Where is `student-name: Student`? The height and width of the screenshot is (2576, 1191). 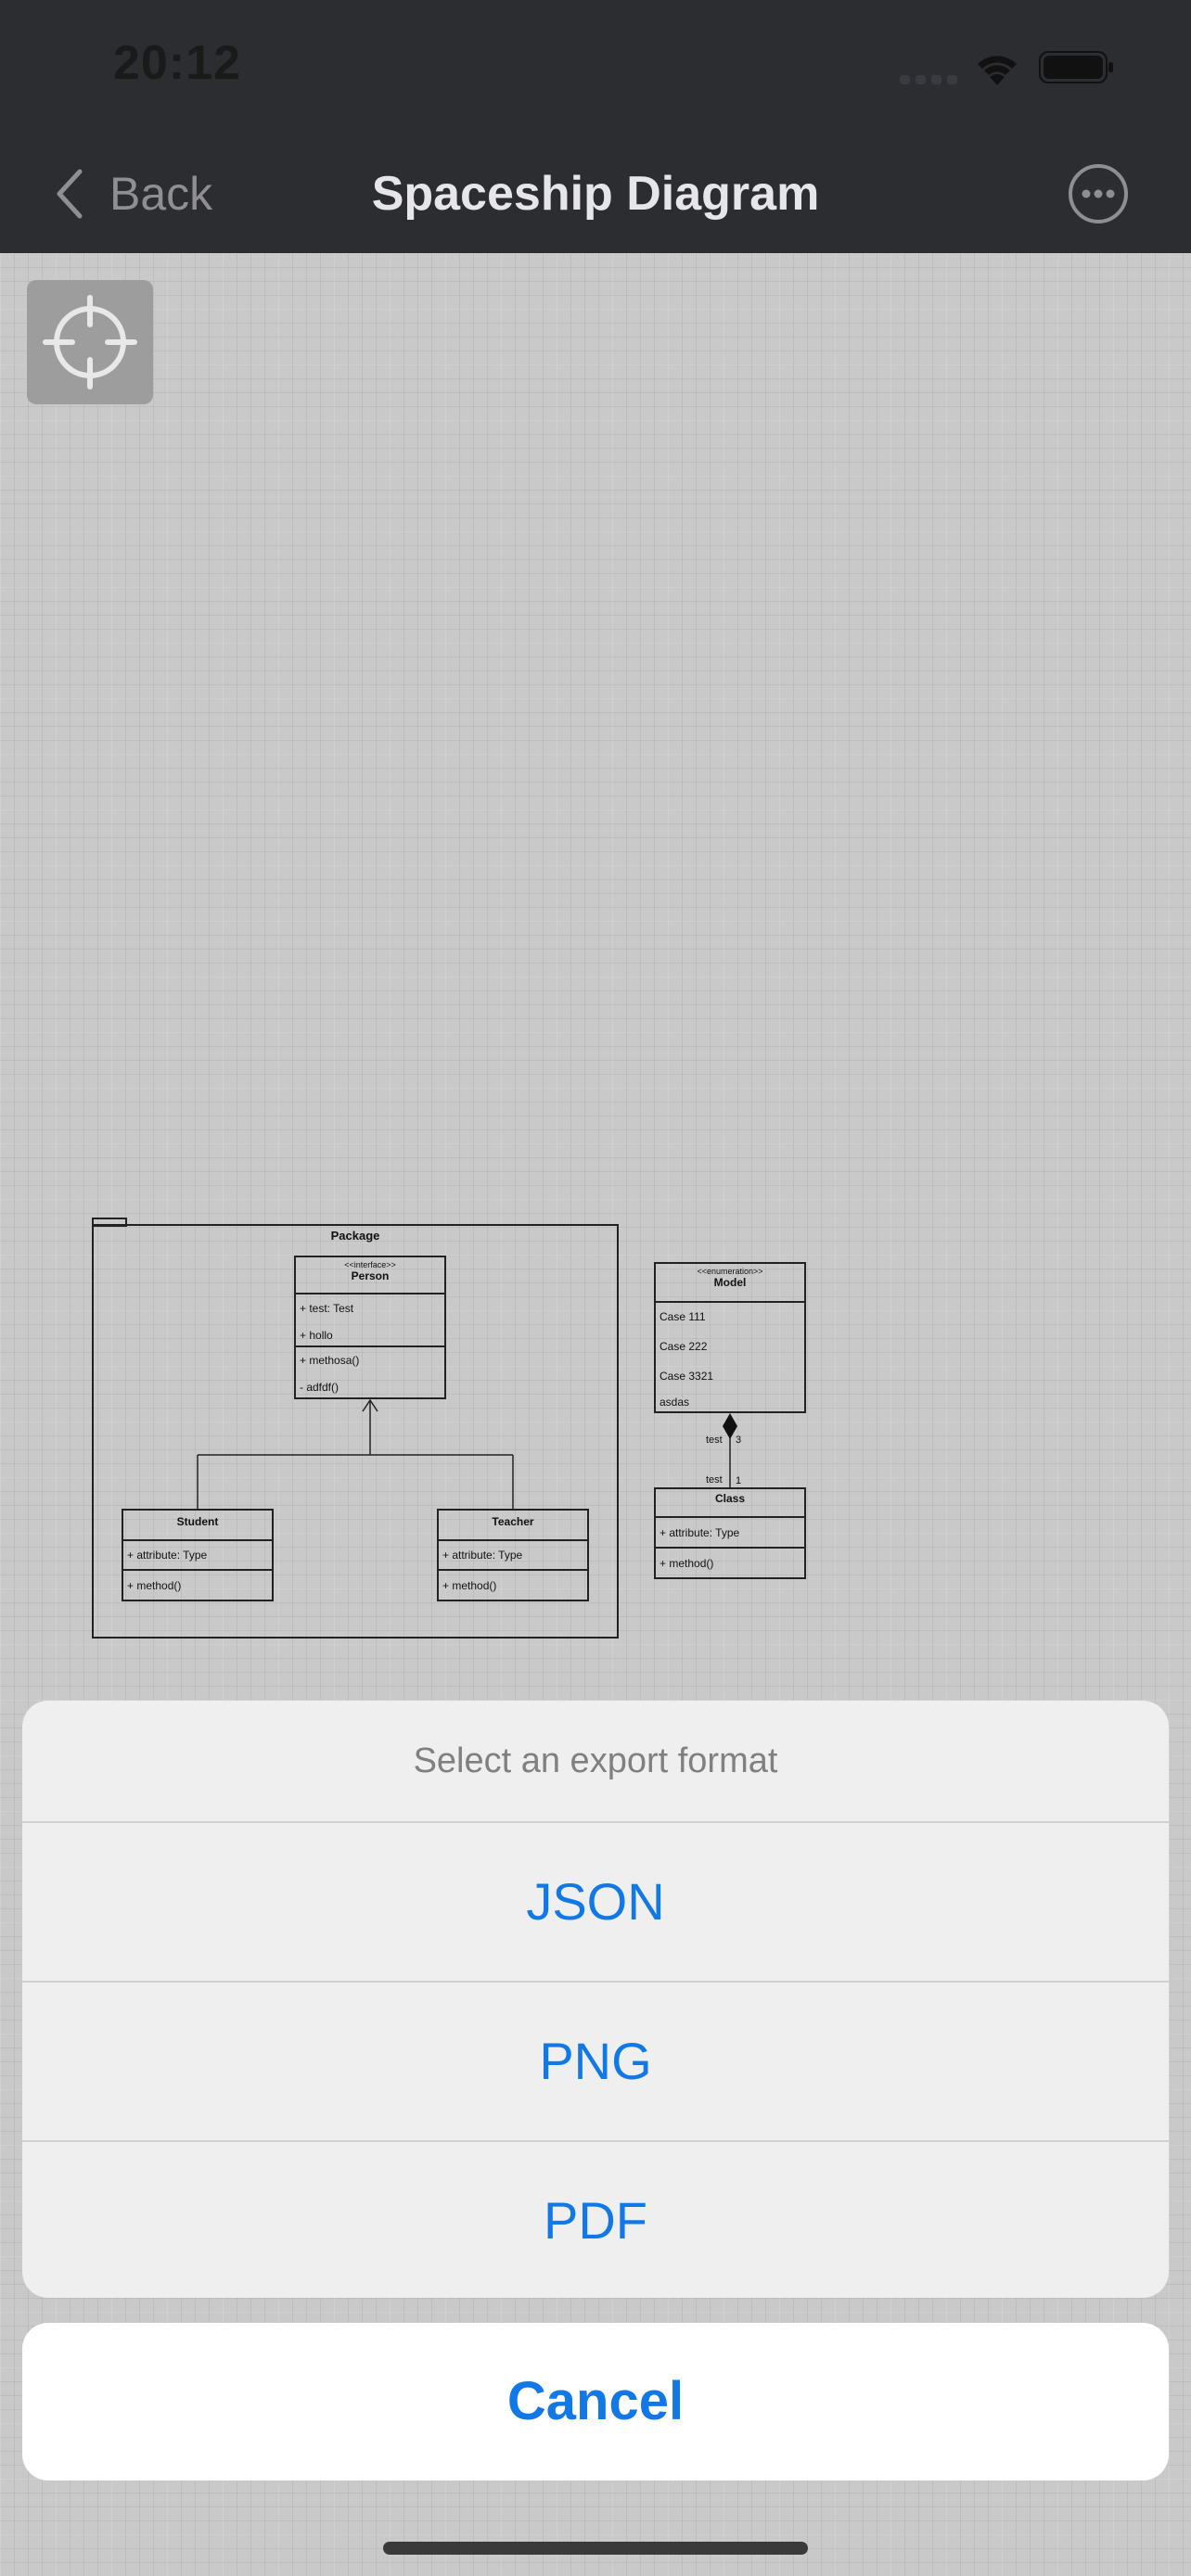
student-name: Student is located at coordinates (198, 1521).